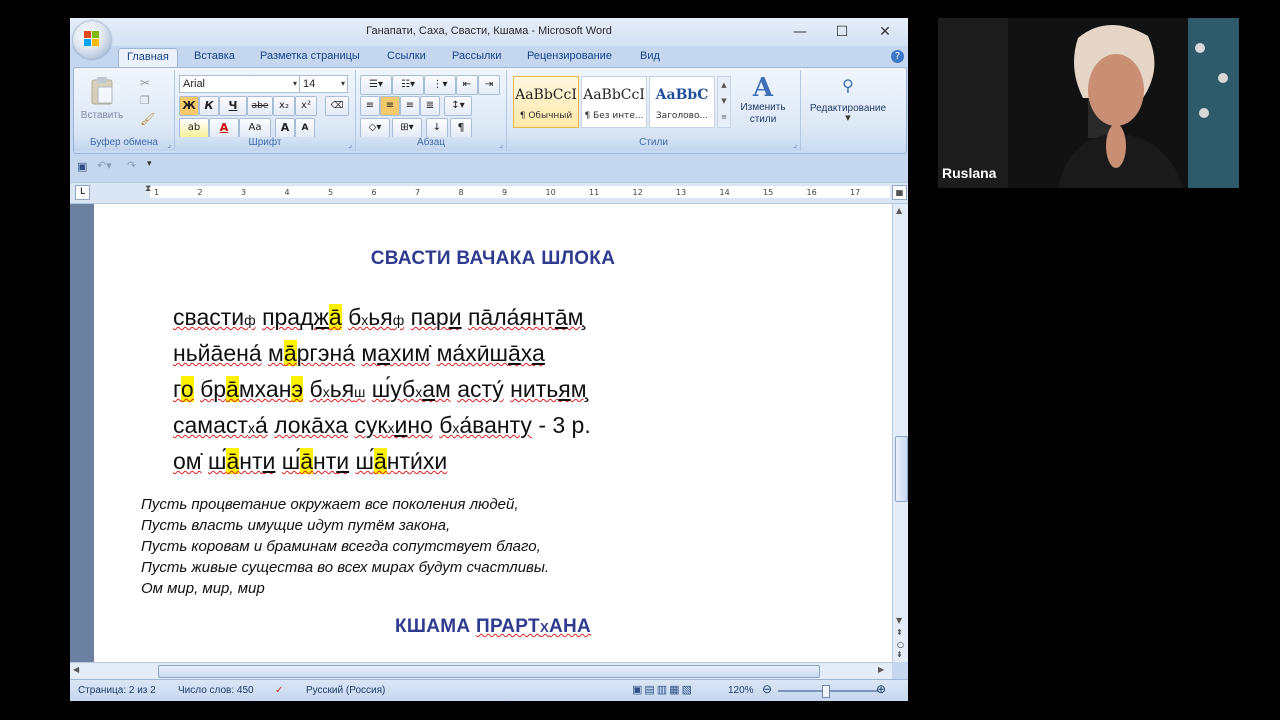 The height and width of the screenshot is (720, 1280). Describe the element at coordinates (461, 128) in the screenshot. I see `show-formatting-button: ¶` at that location.